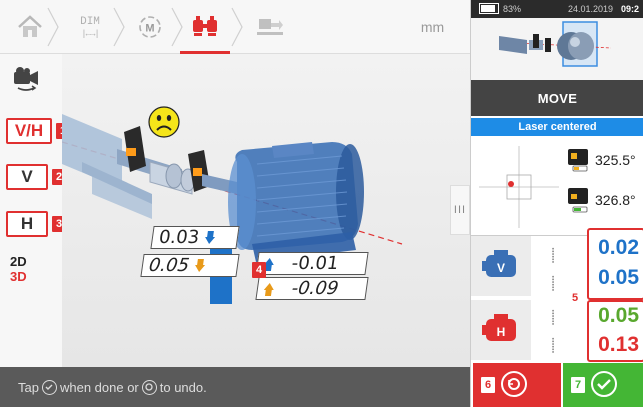  What do you see at coordinates (630, 9) in the screenshot?
I see `status-time: 09:2` at bounding box center [630, 9].